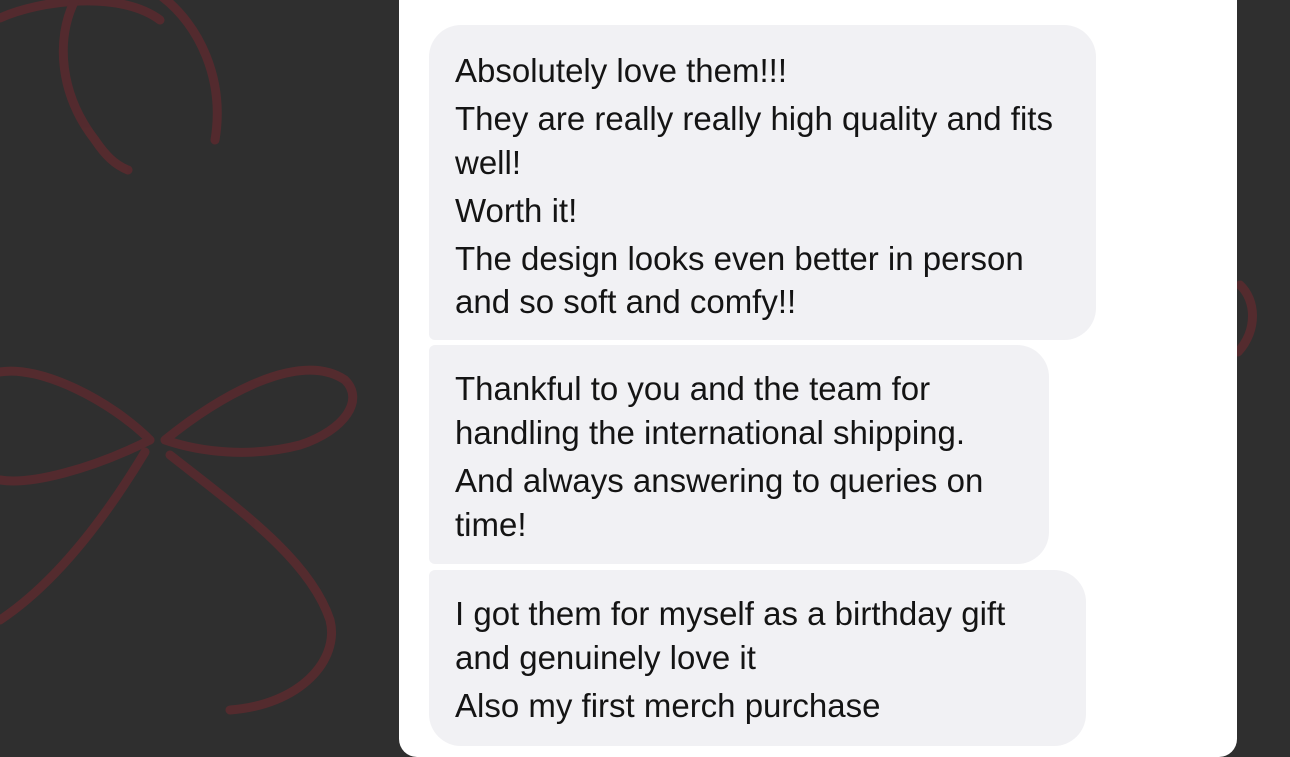 This screenshot has height=757, width=1290. I want to click on message-text: And always answering to queries on time!, so click(719, 502).